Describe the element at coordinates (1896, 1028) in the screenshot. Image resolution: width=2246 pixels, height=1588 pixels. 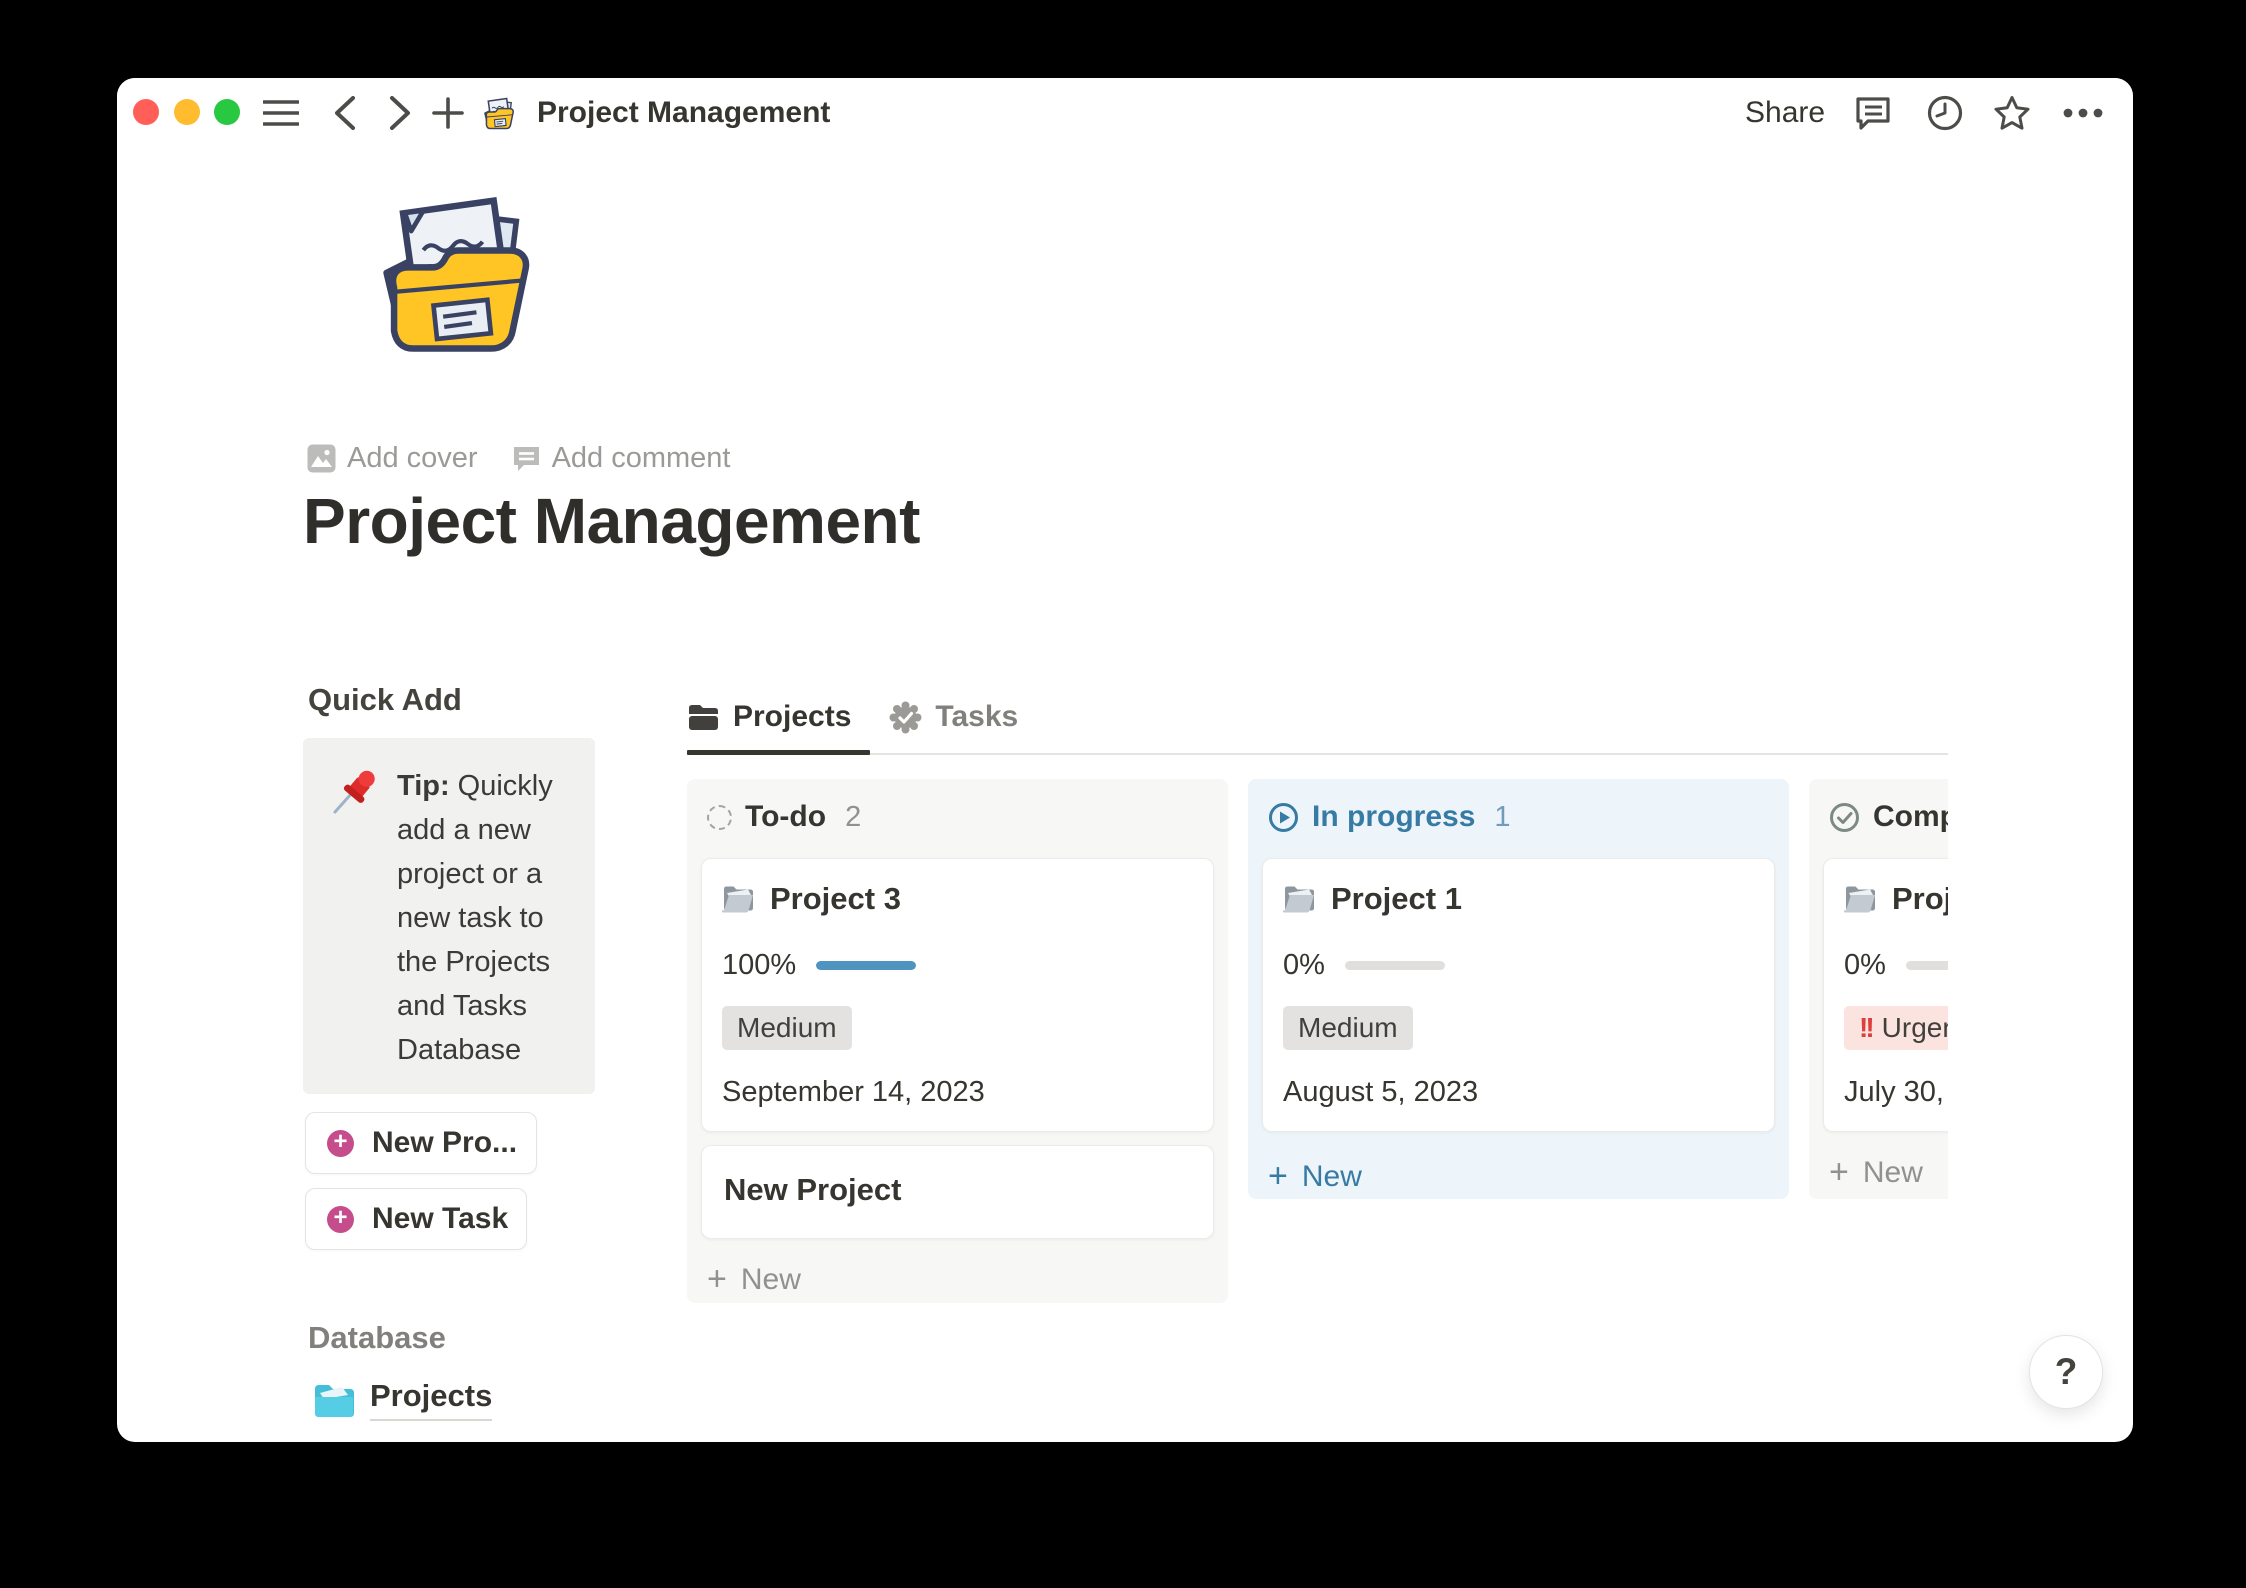
I see `priority-tag-urgent: !!Urgen` at that location.